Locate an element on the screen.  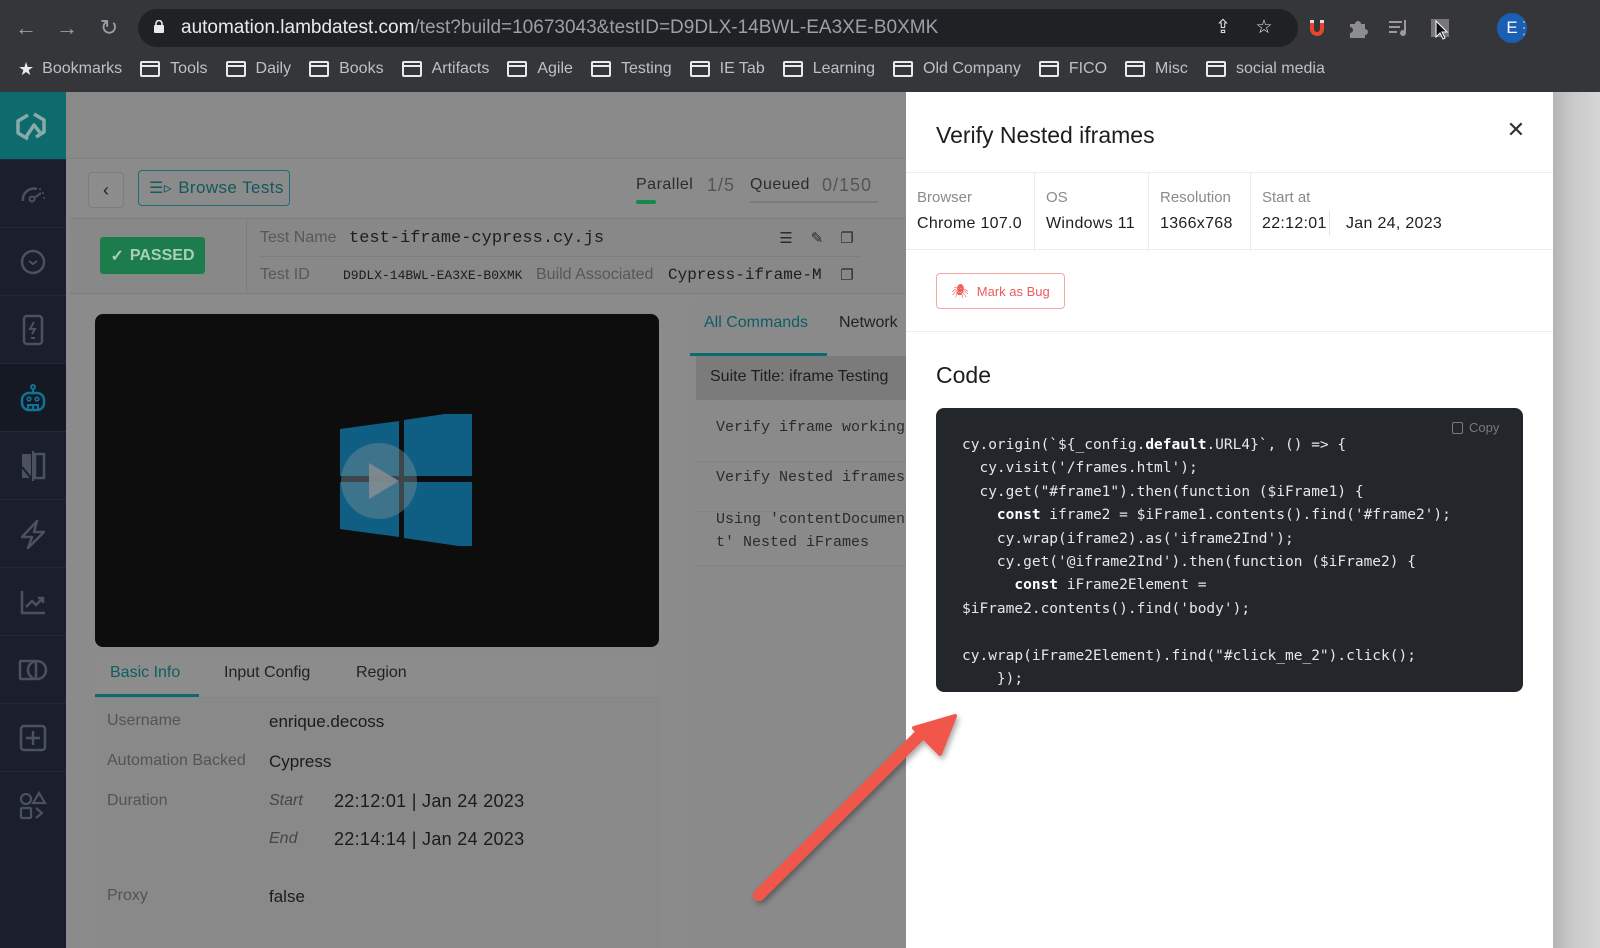
extensions-puzzle-icon is located at coordinates (1358, 28).